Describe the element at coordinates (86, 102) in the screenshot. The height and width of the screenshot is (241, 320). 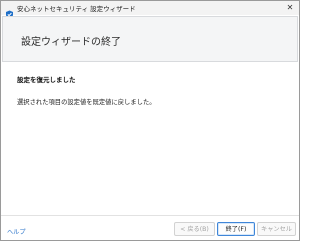
I see `result-message: 選択された項目の設定値を既定値に戻しました。` at that location.